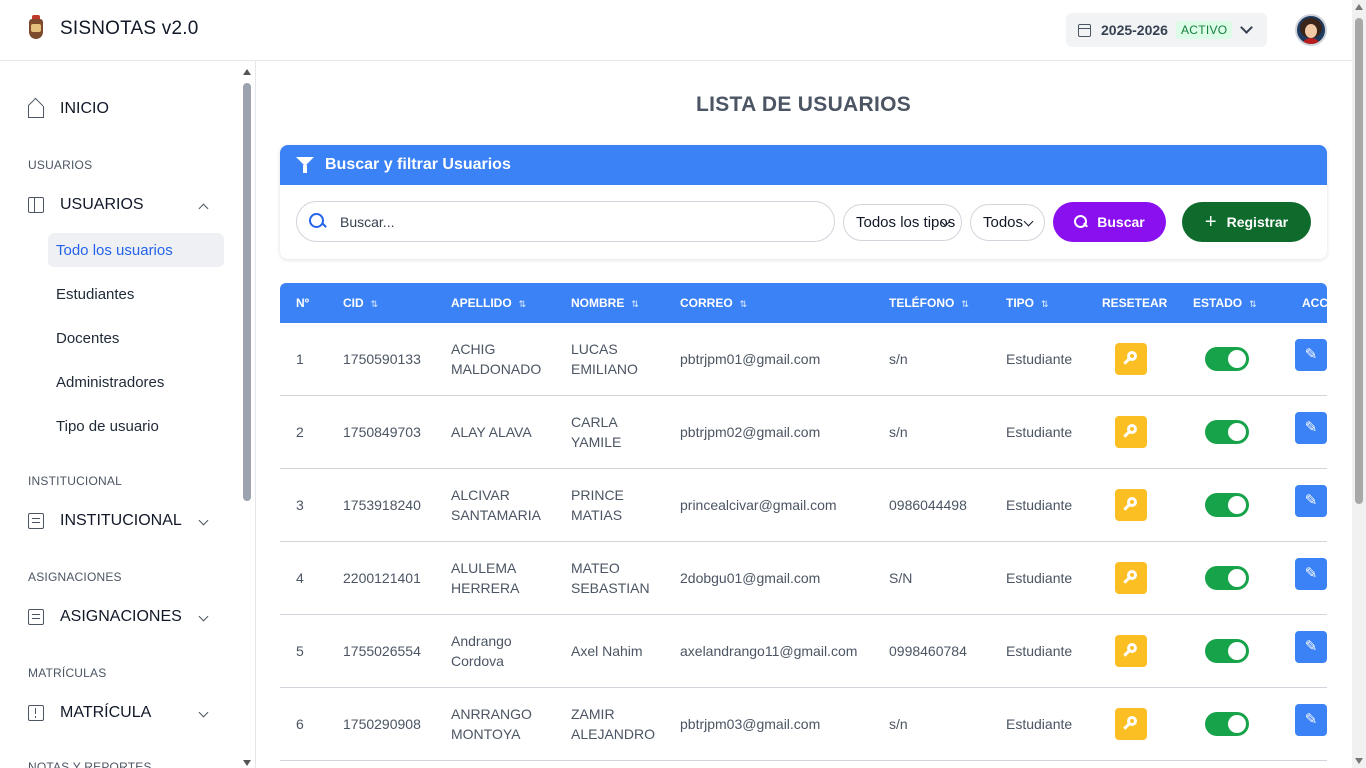 The height and width of the screenshot is (768, 1366). What do you see at coordinates (382, 505) in the screenshot?
I see `cell-cid: 1753918240` at bounding box center [382, 505].